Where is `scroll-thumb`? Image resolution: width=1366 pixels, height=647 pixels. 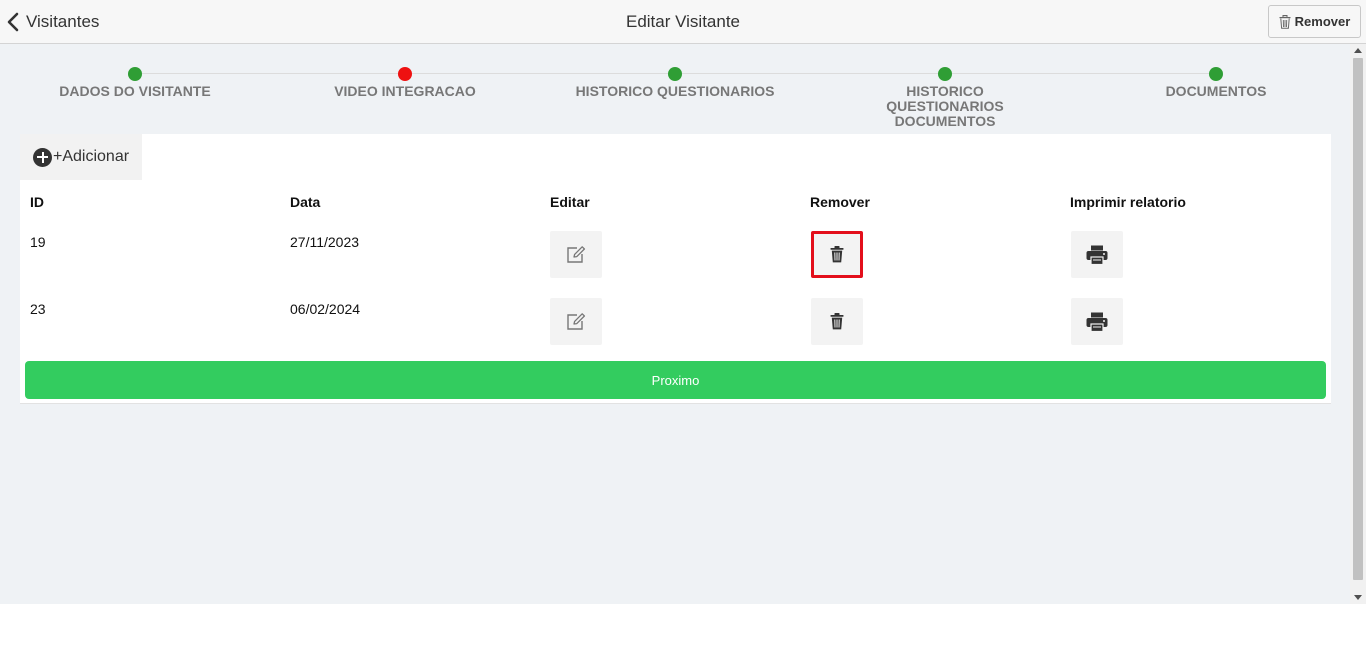 scroll-thumb is located at coordinates (1358, 319).